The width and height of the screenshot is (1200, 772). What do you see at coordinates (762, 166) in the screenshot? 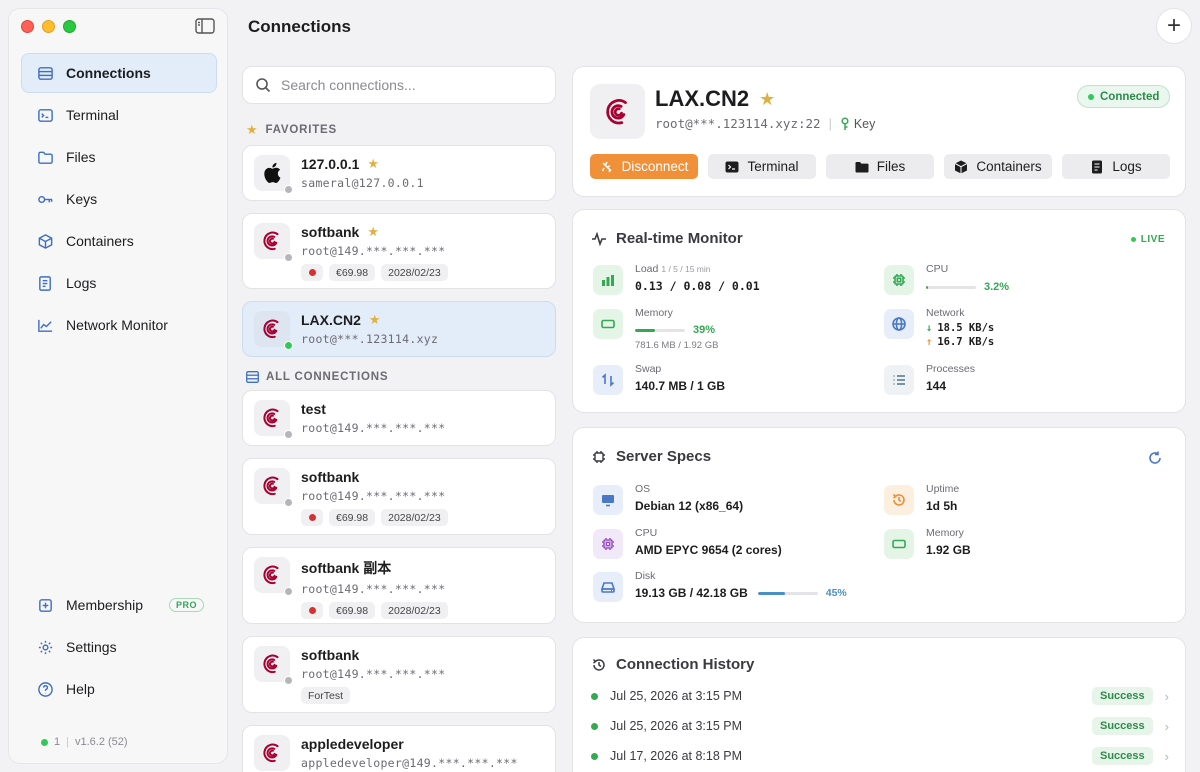
I see `terminal-button: Terminal` at bounding box center [762, 166].